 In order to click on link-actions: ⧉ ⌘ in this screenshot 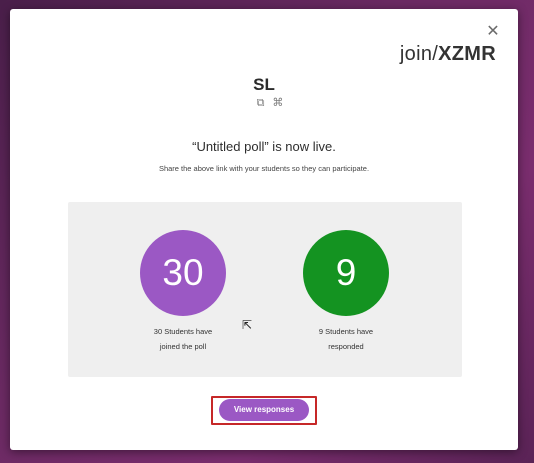, I will do `click(270, 103)`.